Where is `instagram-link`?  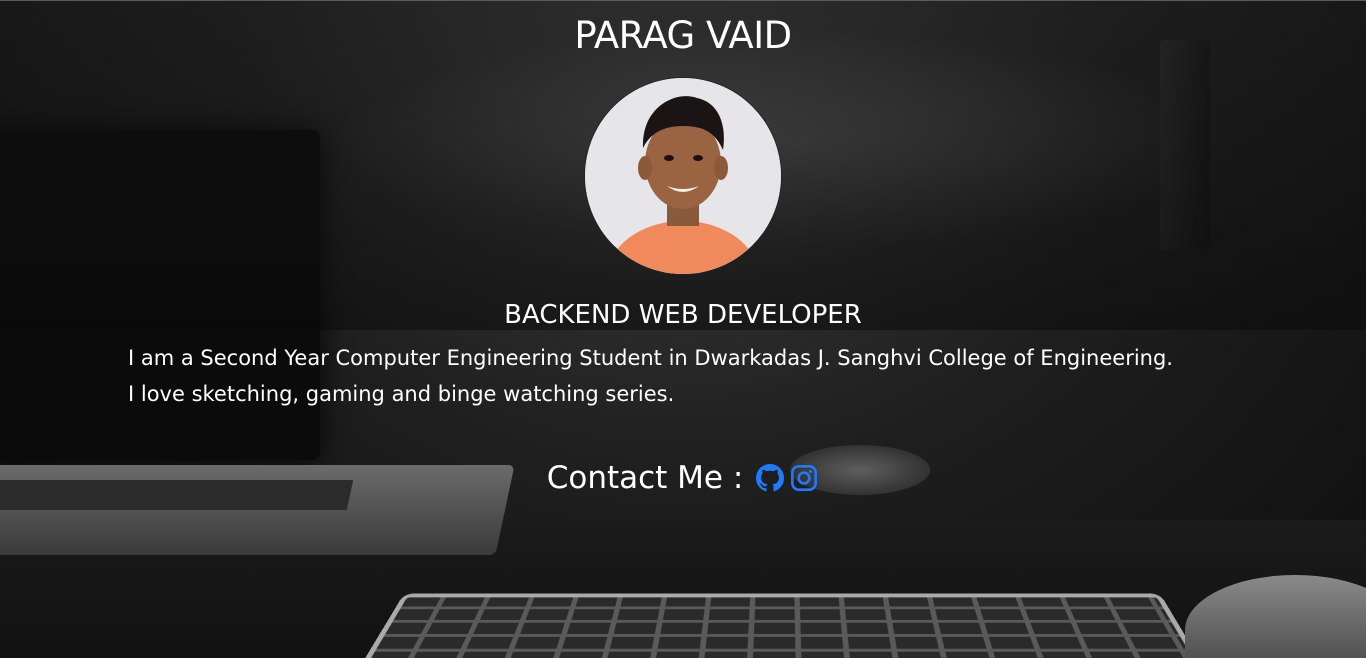
instagram-link is located at coordinates (804, 478).